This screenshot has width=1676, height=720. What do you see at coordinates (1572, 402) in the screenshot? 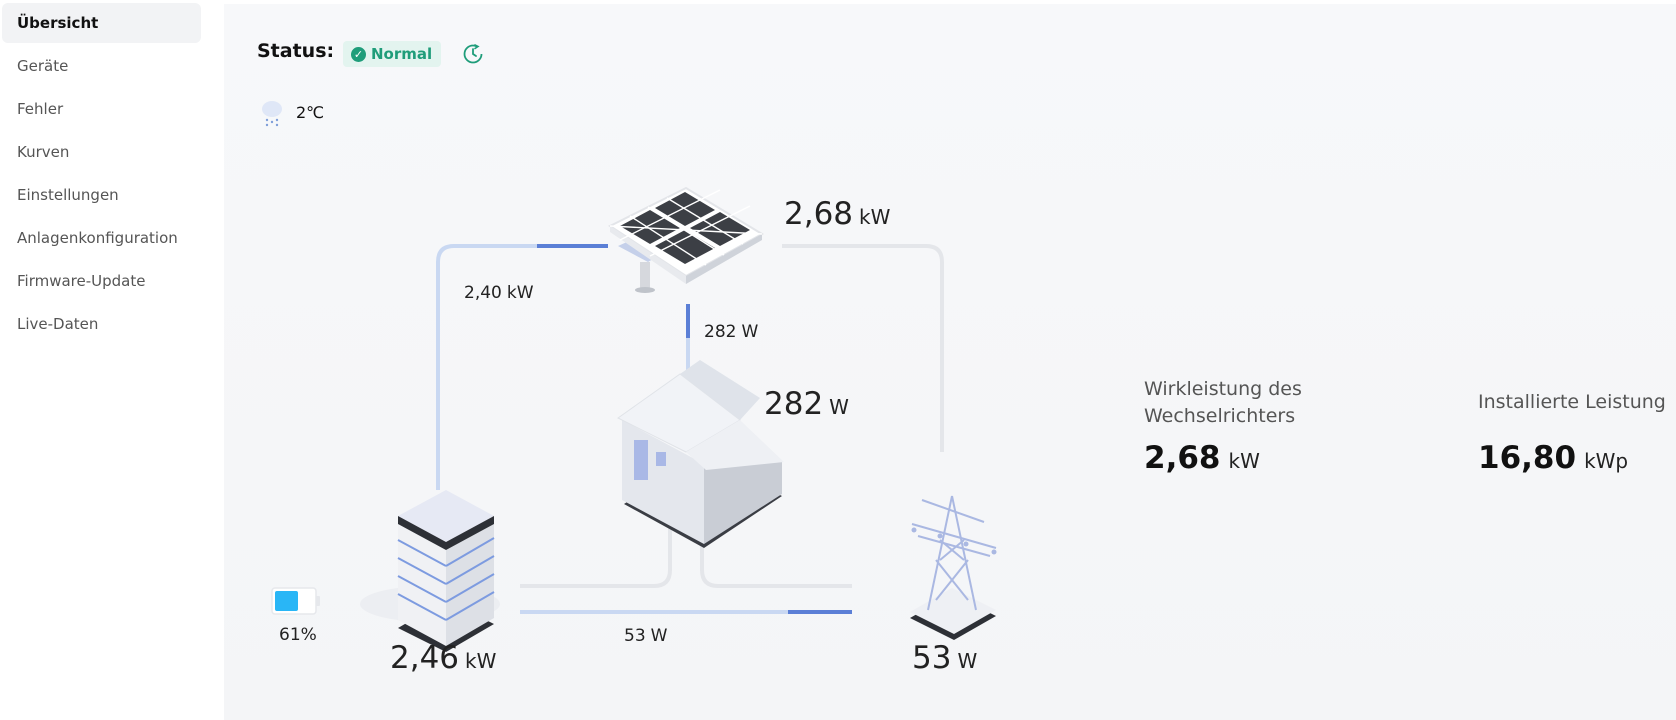
I see `installed-power-label: Installierte Leistung` at bounding box center [1572, 402].